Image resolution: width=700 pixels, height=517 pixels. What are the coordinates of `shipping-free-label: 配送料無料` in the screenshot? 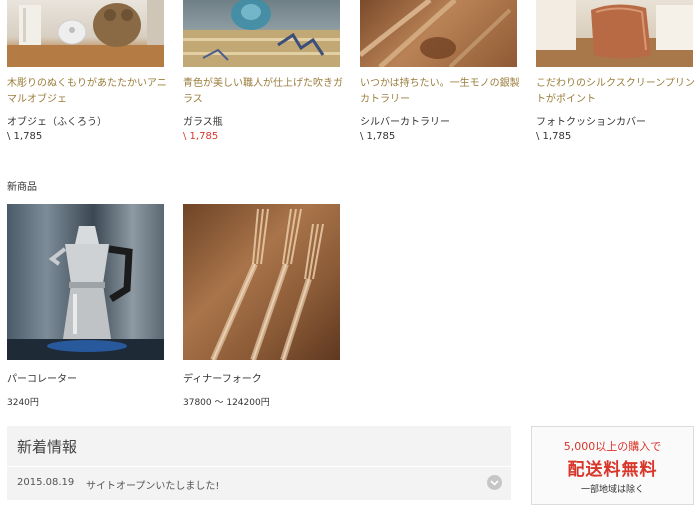 It's located at (612, 470).